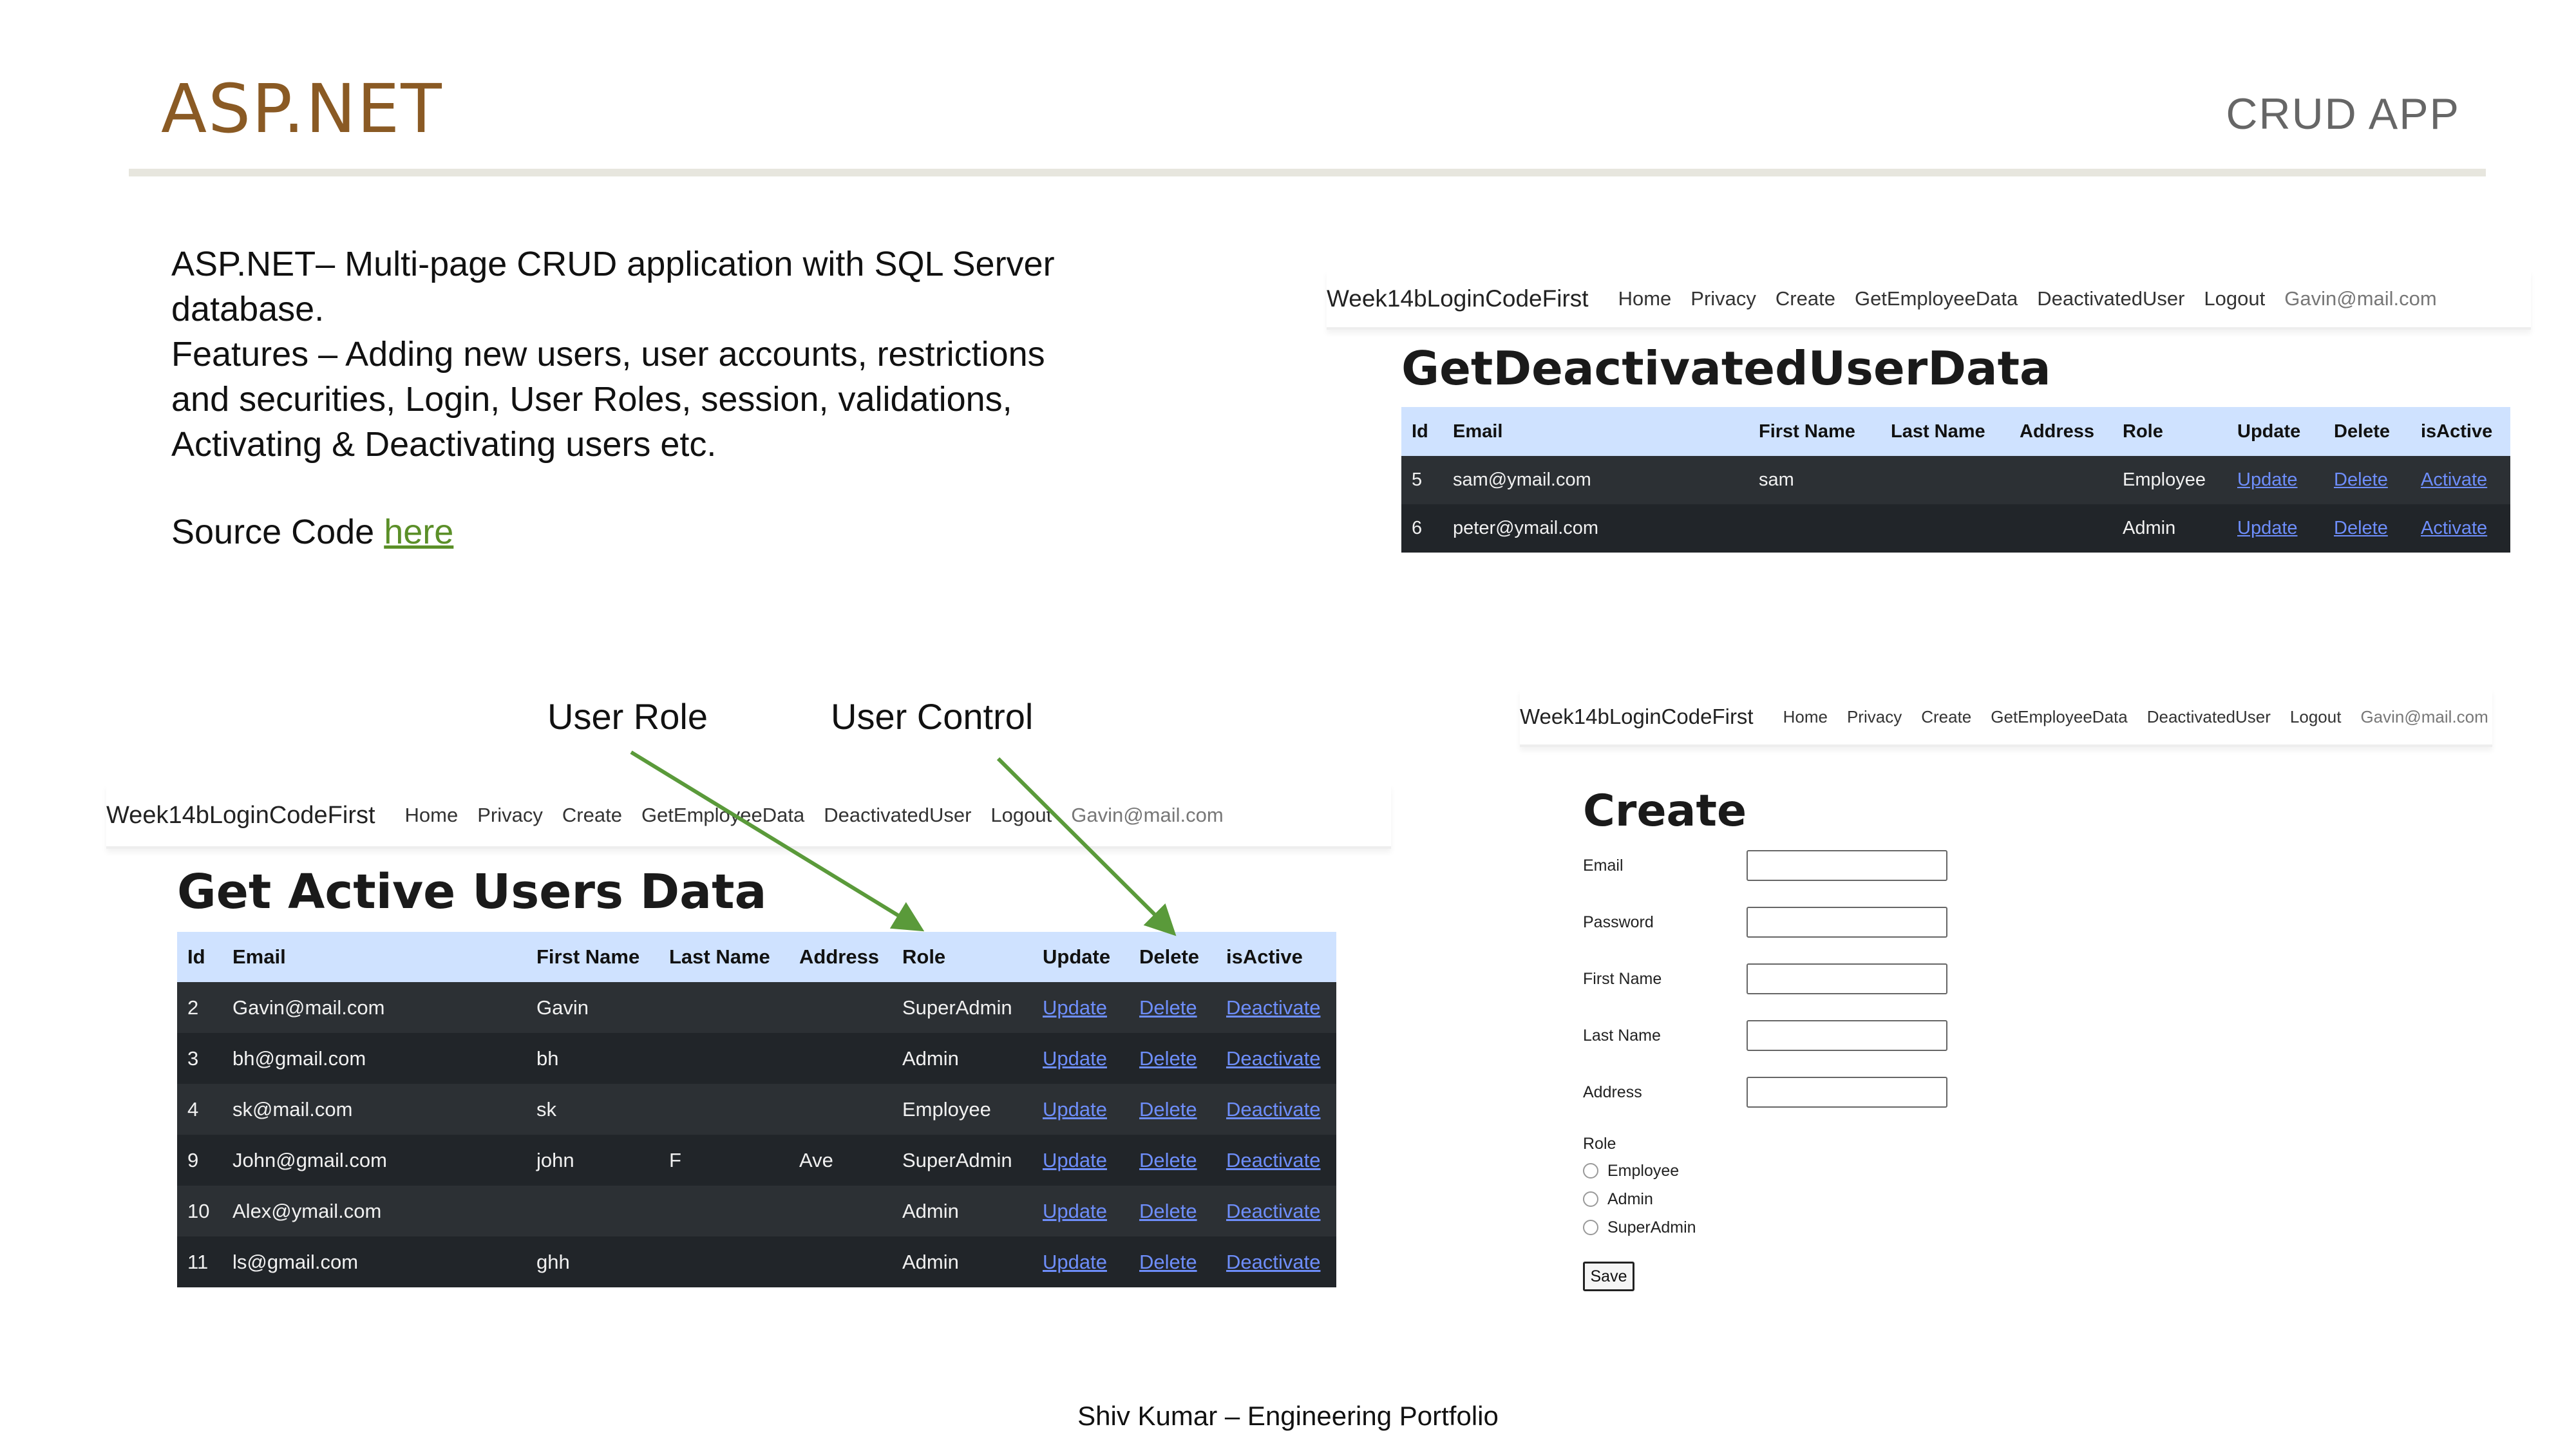 The height and width of the screenshot is (1449, 2576). Describe the element at coordinates (957, 1159) in the screenshot. I see `cell-role: SuperAdmin` at that location.